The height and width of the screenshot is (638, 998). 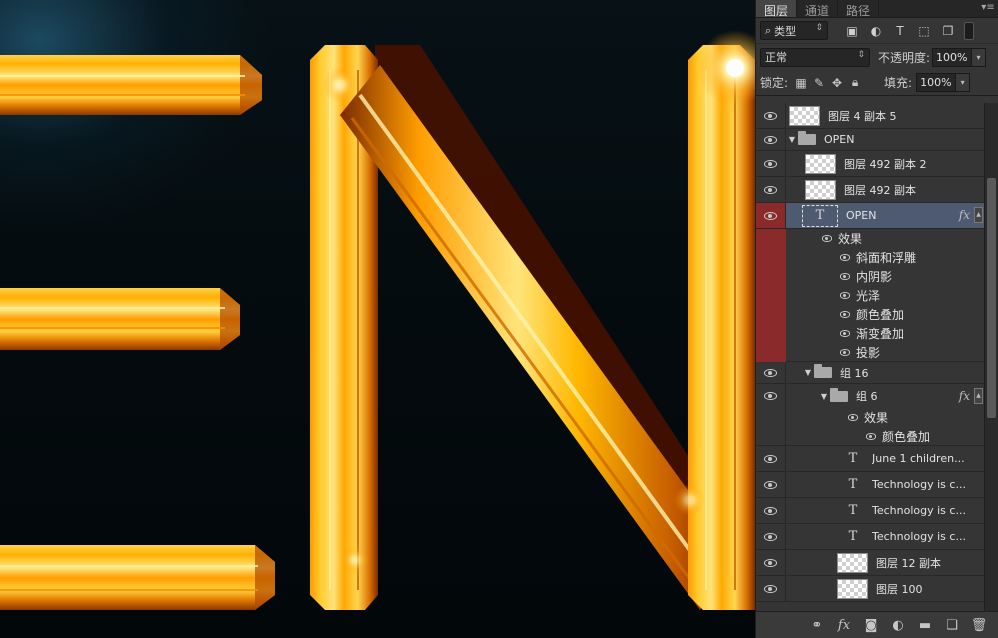 I want to click on text-layer-row-selected: T OPEN fx ▲, so click(x=870, y=216).